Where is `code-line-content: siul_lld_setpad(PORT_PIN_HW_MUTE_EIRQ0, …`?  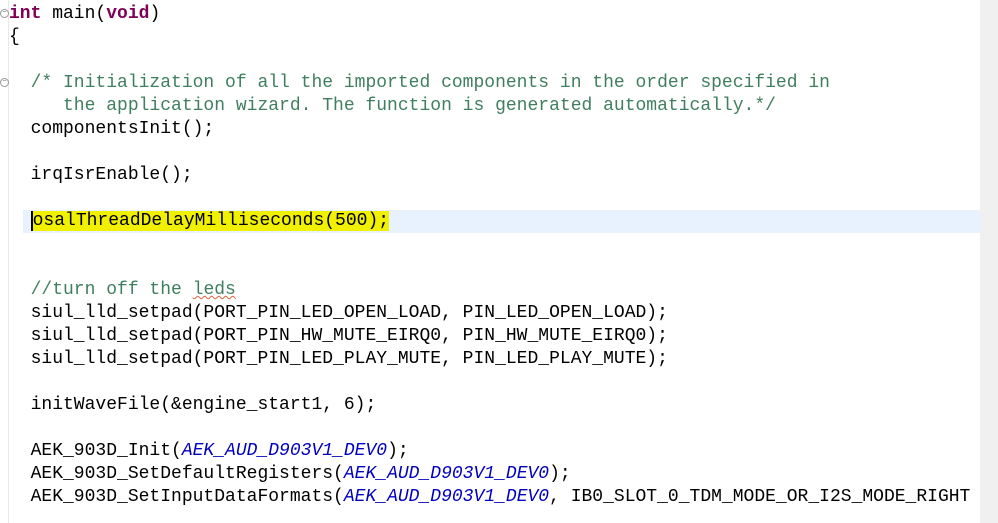 code-line-content: siul_lld_setpad(PORT_PIN_HW_MUTE_EIRQ0, … is located at coordinates (338, 336).